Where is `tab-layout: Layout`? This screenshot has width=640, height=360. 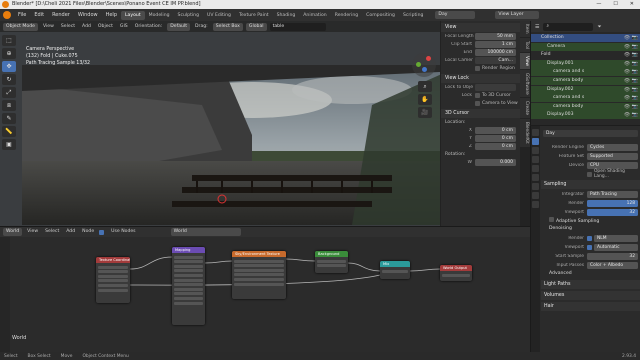 tab-layout: Layout is located at coordinates (133, 15).